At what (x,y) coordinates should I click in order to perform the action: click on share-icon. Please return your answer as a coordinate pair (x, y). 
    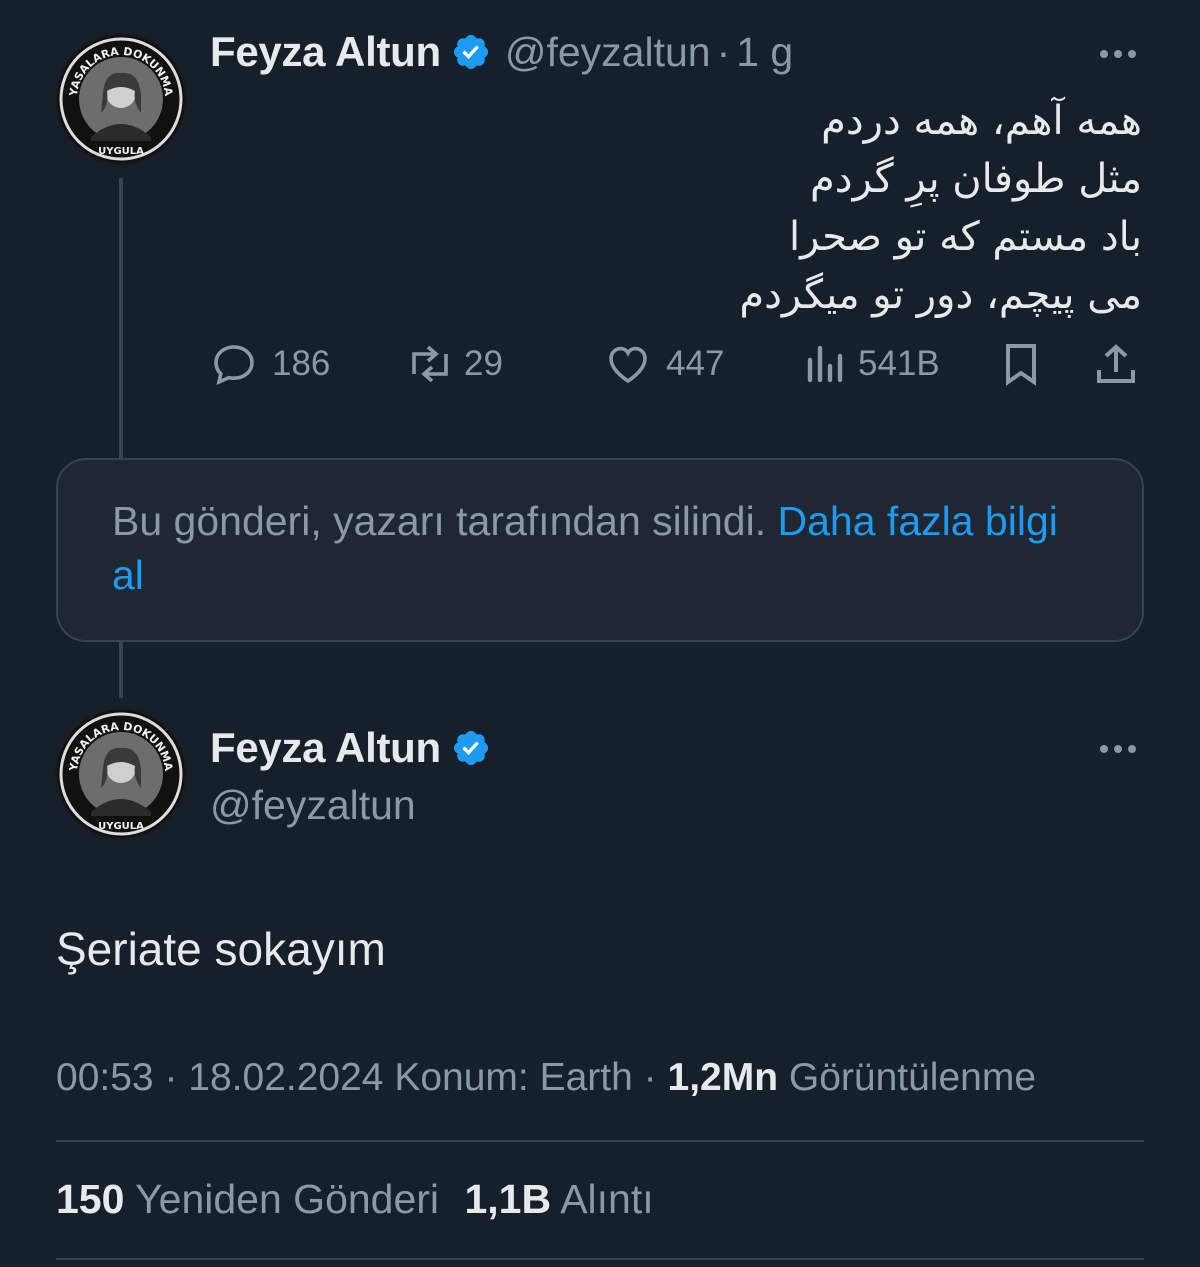
    Looking at the image, I should click on (1116, 363).